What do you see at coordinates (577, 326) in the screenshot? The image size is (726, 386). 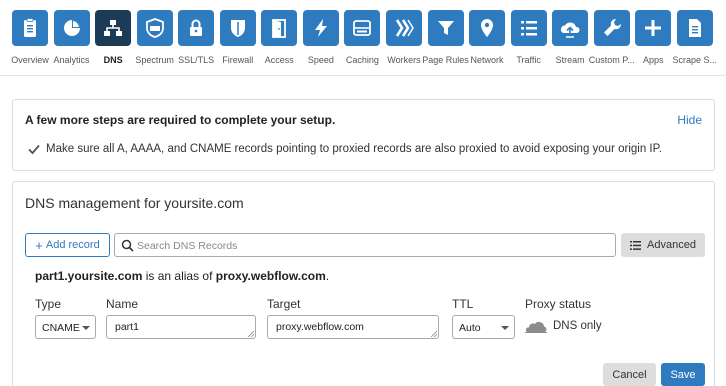 I see `proxy-status-value: DNS only` at bounding box center [577, 326].